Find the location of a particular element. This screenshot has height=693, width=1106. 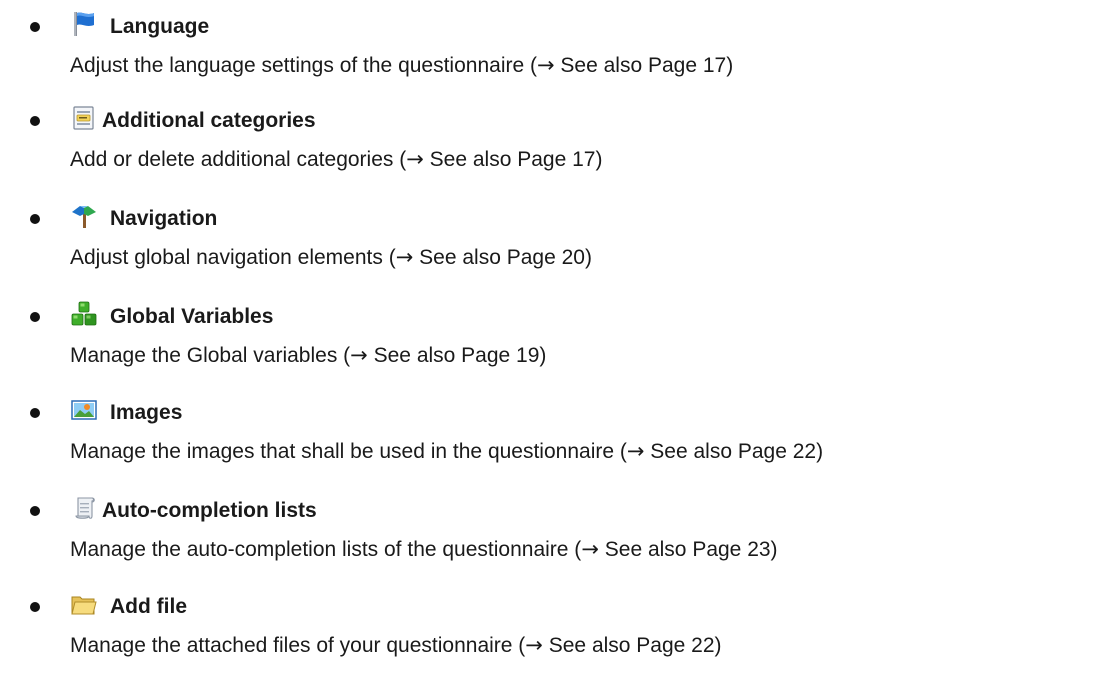

blue-flag-icon is located at coordinates (84, 24).